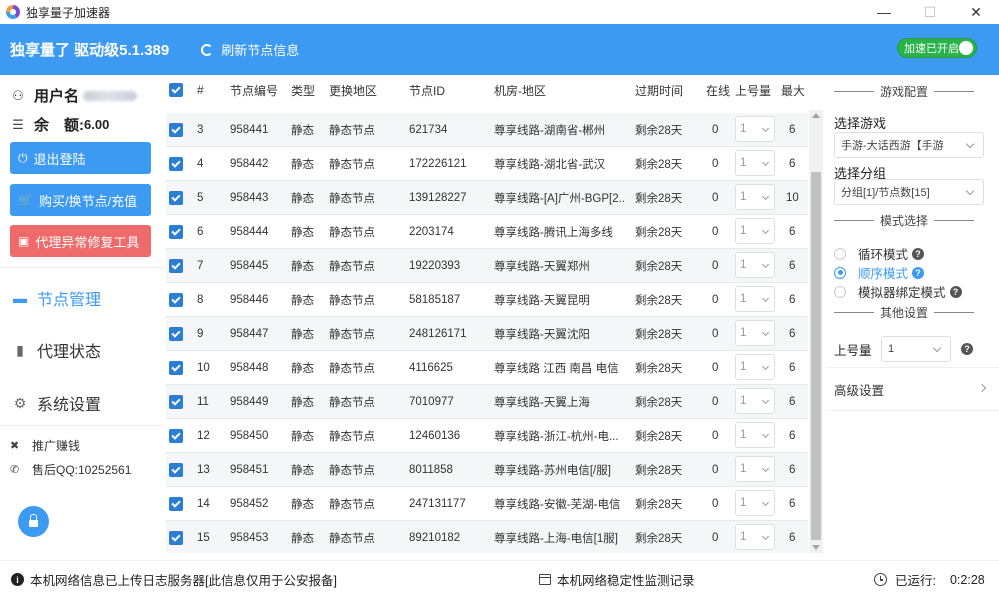  Describe the element at coordinates (97, 124) in the screenshot. I see `balance-value: 6.00` at that location.